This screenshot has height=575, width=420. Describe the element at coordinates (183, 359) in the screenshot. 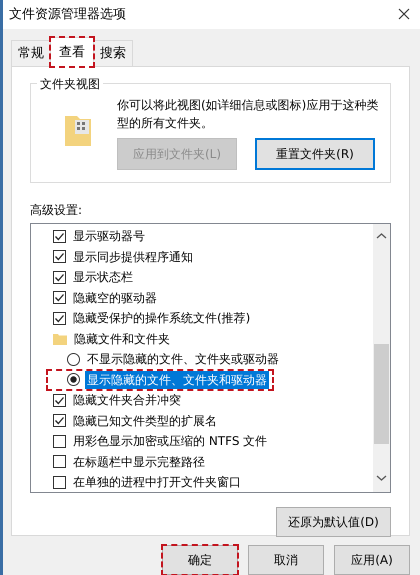

I see `setting-label: 不显示隐藏的文件、文件夹或驱动器` at that location.